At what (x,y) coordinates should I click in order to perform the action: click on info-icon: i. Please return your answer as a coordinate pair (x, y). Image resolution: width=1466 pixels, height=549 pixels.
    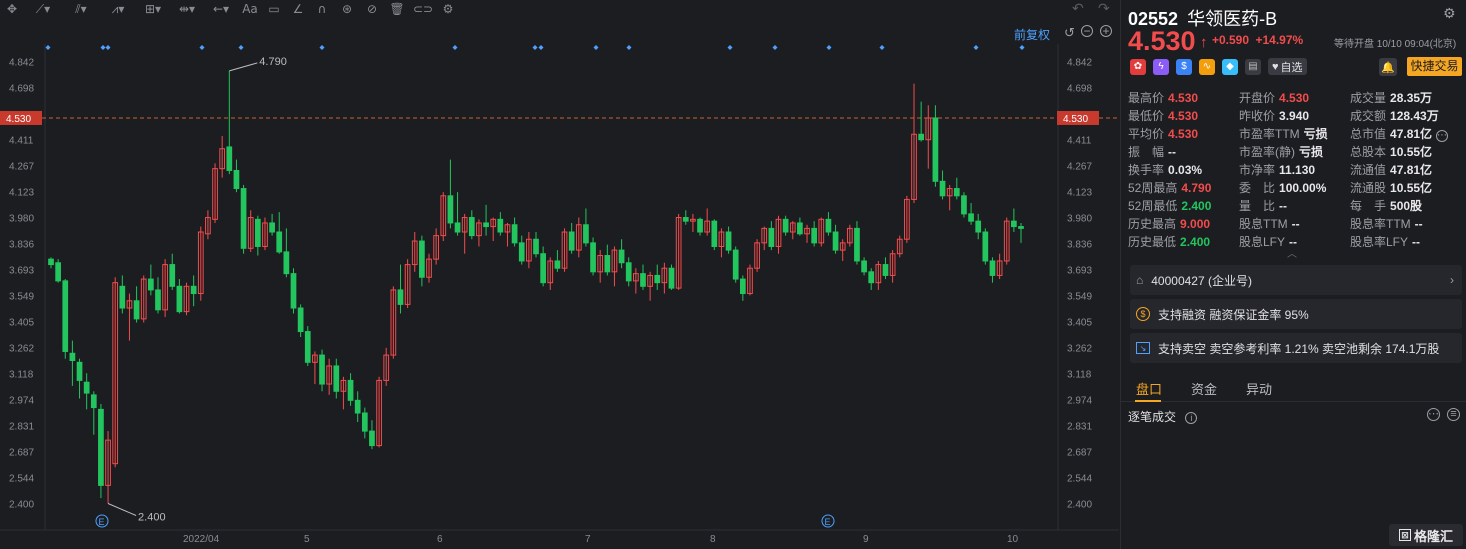
    Looking at the image, I should click on (1191, 418).